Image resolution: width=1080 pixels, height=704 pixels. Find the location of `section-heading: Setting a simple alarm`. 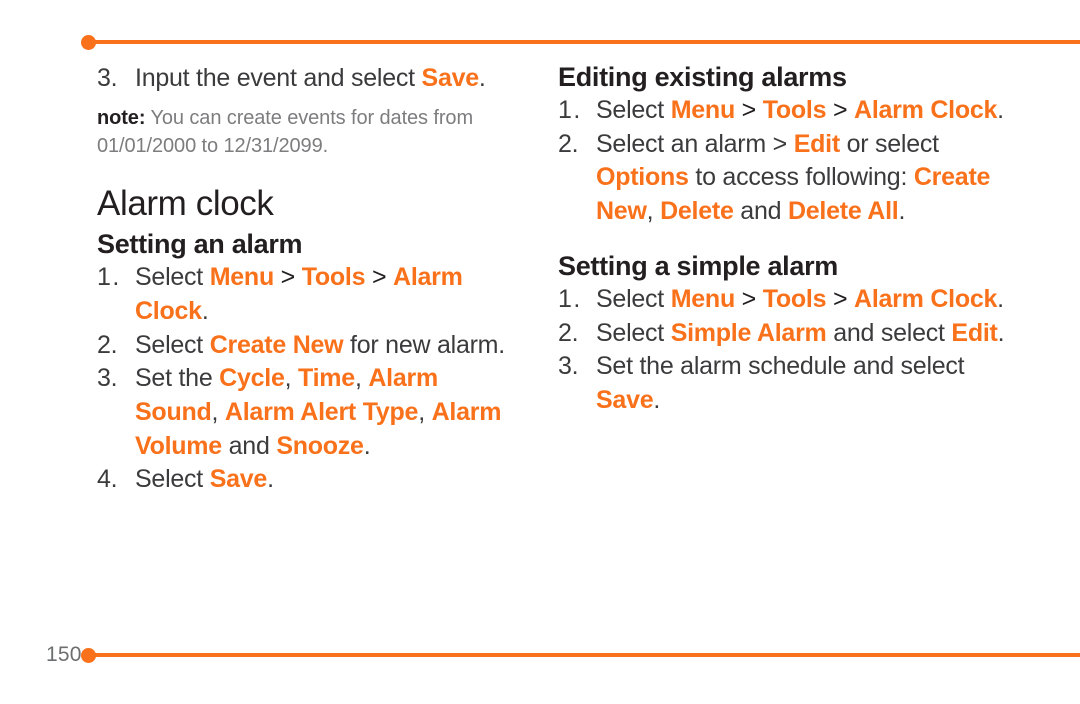

section-heading: Setting a simple alarm is located at coordinates (698, 265).